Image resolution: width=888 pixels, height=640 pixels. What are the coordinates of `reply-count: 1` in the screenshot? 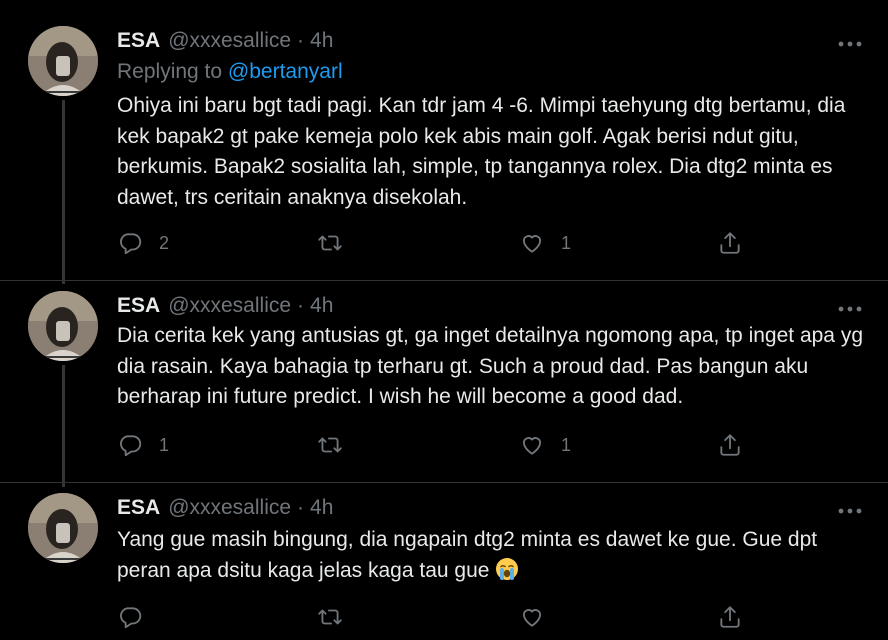 It's located at (164, 444).